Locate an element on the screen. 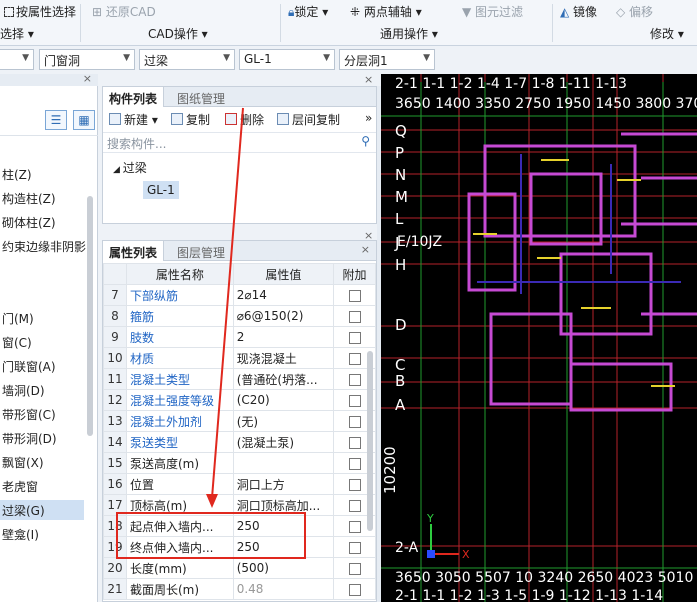 Image resolution: width=697 pixels, height=602 pixels. annotation-overlay is located at coordinates (225, 307).